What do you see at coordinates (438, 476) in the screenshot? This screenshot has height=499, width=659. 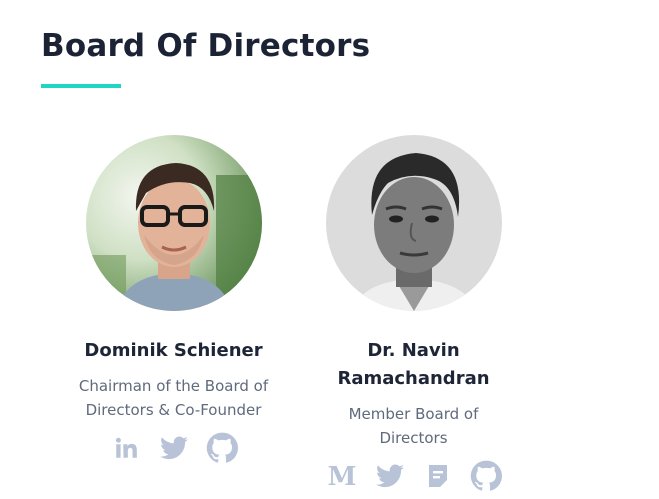 I see `blog-icon` at bounding box center [438, 476].